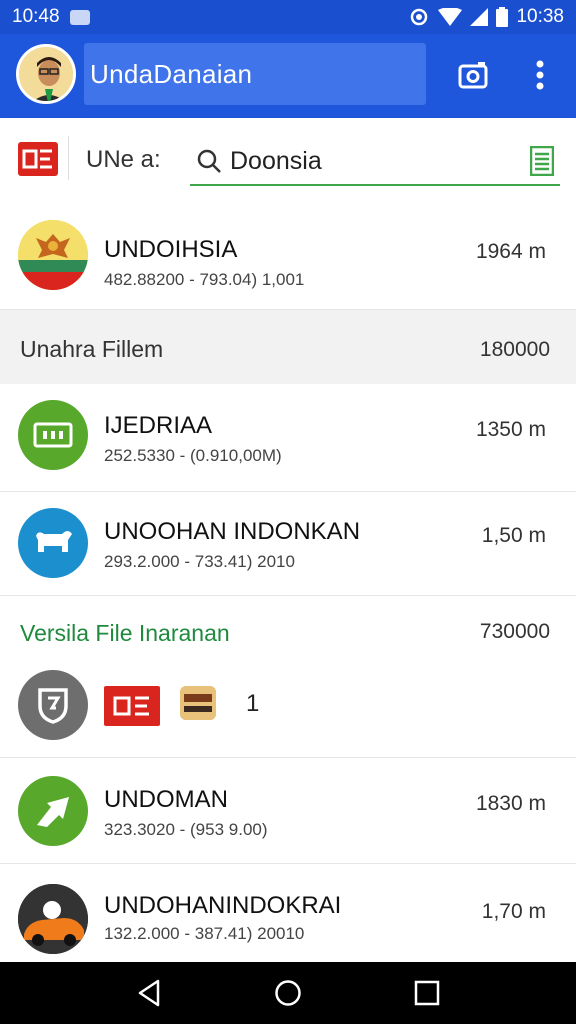 The image size is (576, 1024). Describe the element at coordinates (158, 425) in the screenshot. I see `item-name: IJEDRIAA` at that location.